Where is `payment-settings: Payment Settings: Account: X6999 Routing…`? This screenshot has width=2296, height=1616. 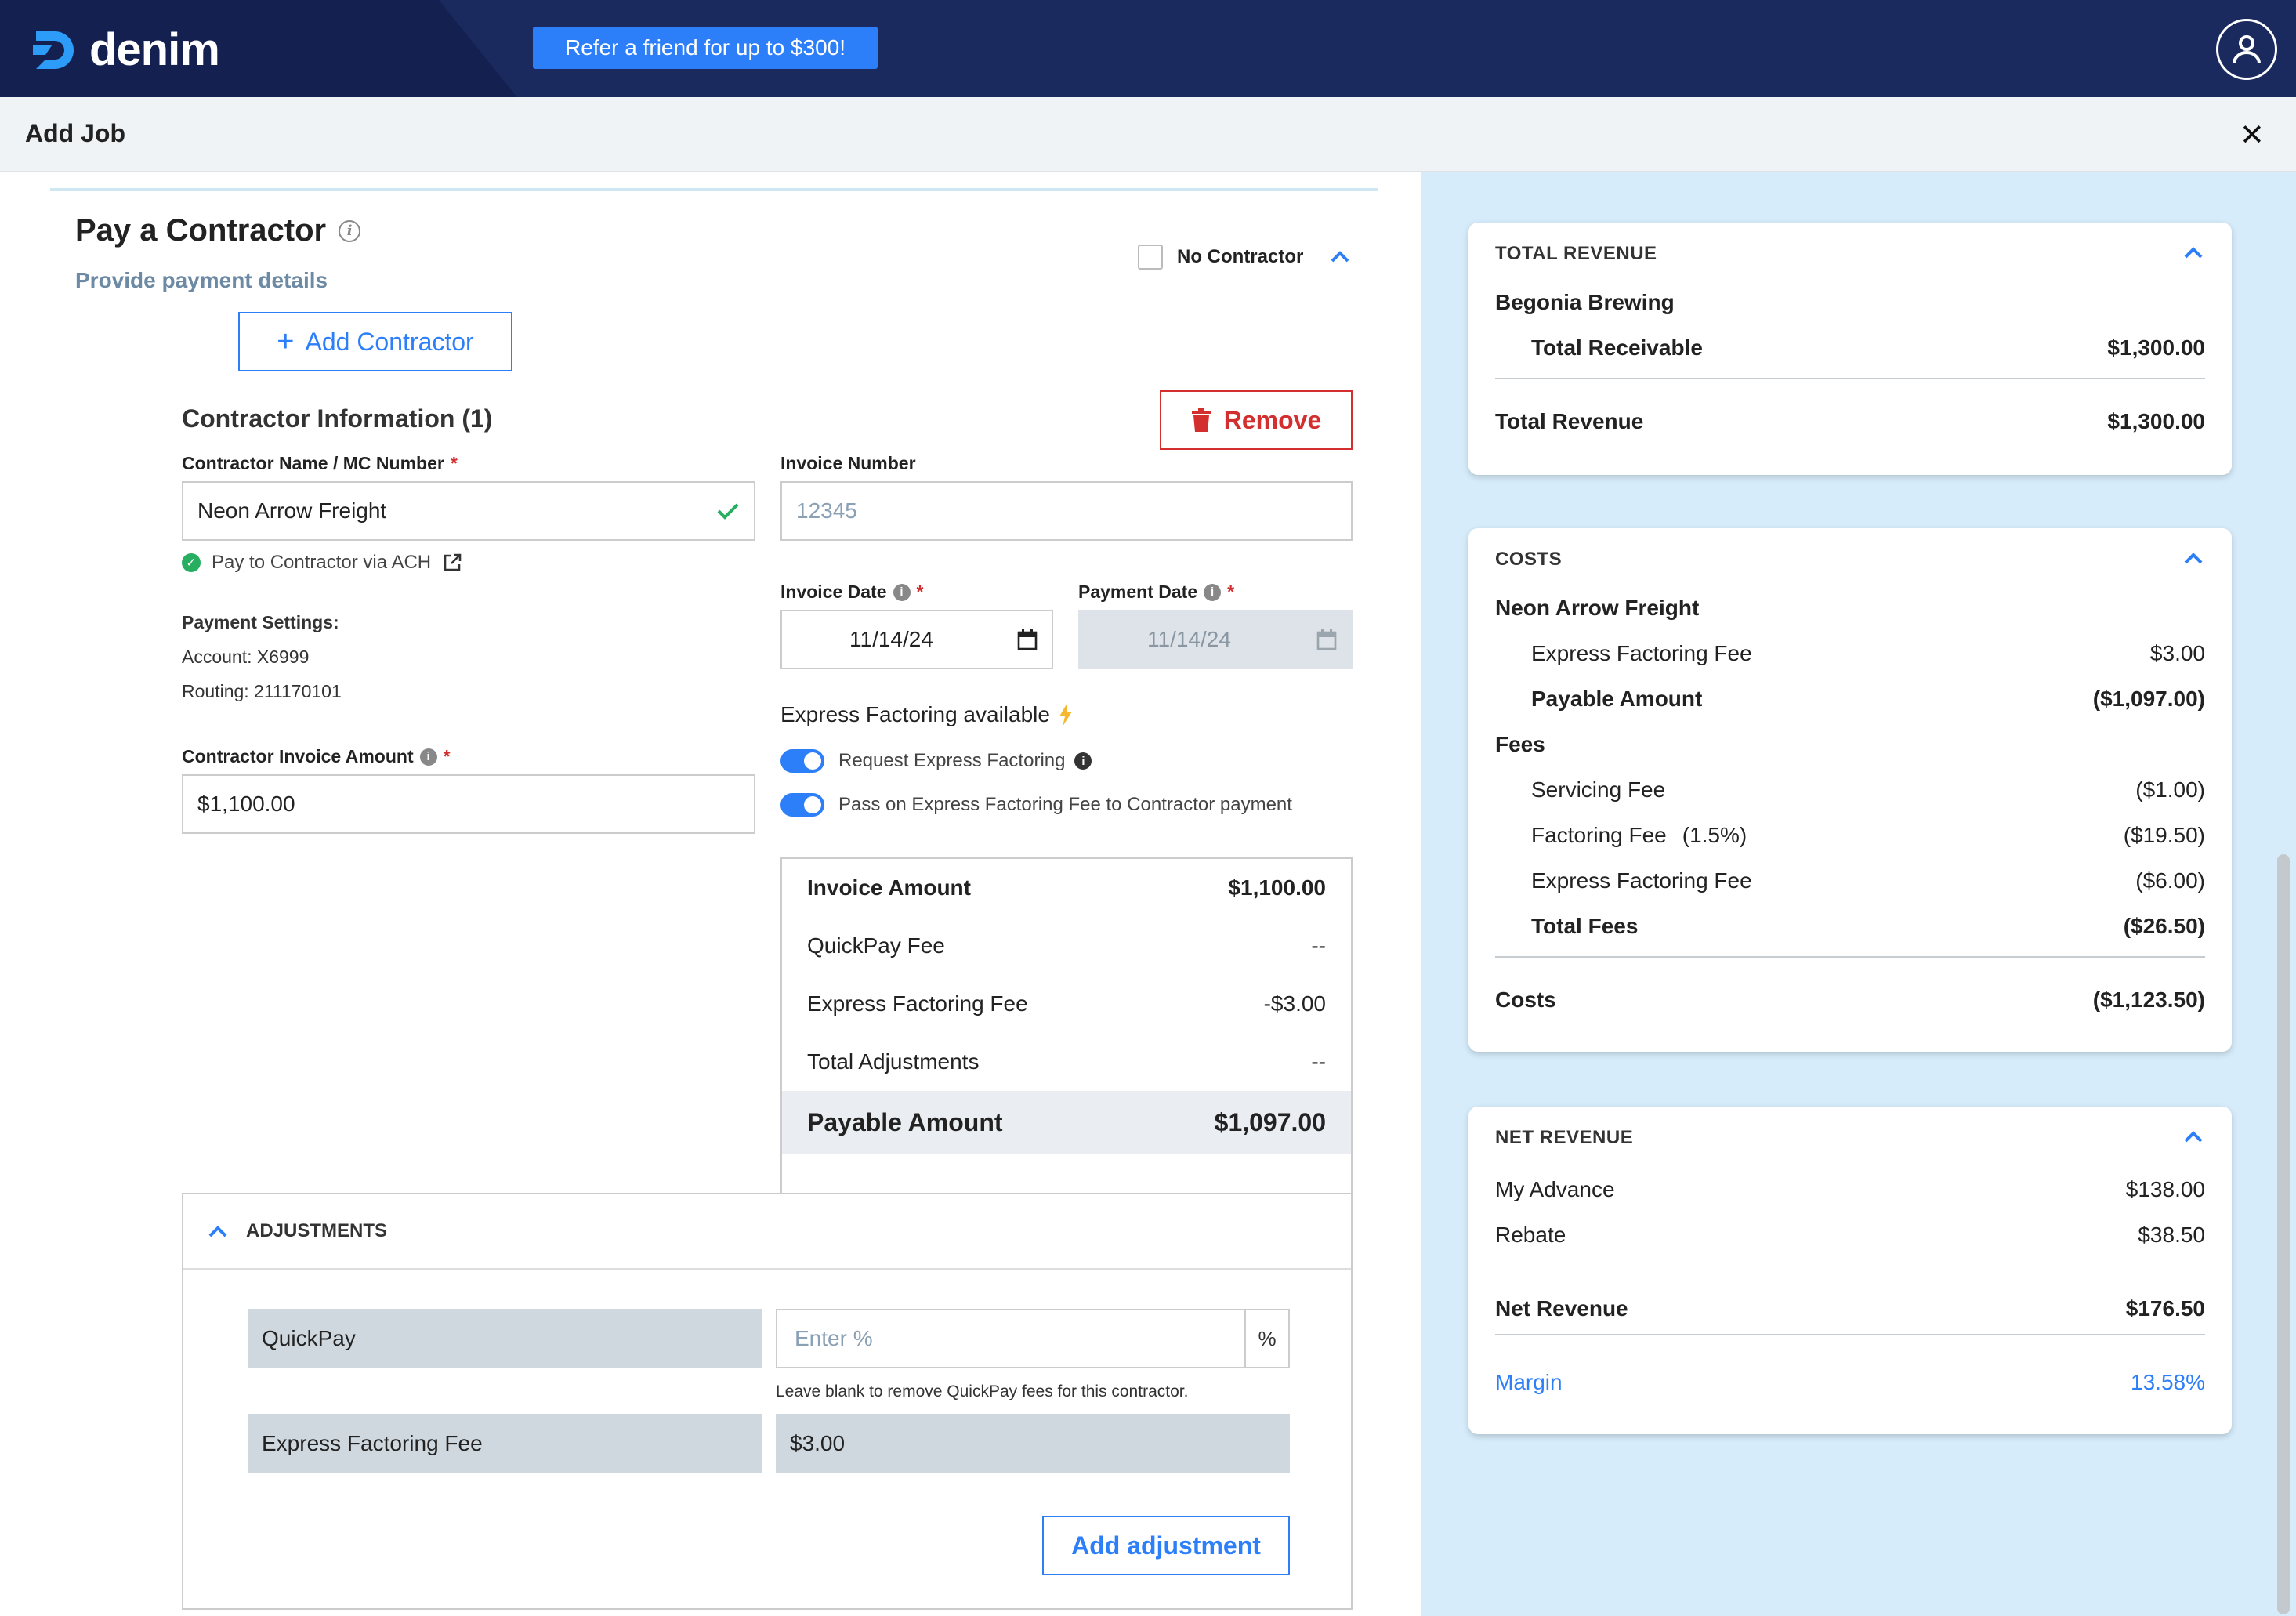
payment-settings: Payment Settings: Account: X6999 Routing… is located at coordinates (262, 656).